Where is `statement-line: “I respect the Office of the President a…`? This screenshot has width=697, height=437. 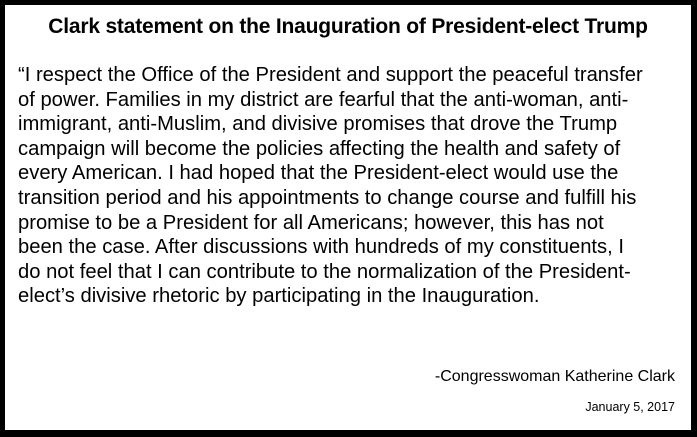
statement-line: “I respect the Office of the President a… is located at coordinates (330, 75).